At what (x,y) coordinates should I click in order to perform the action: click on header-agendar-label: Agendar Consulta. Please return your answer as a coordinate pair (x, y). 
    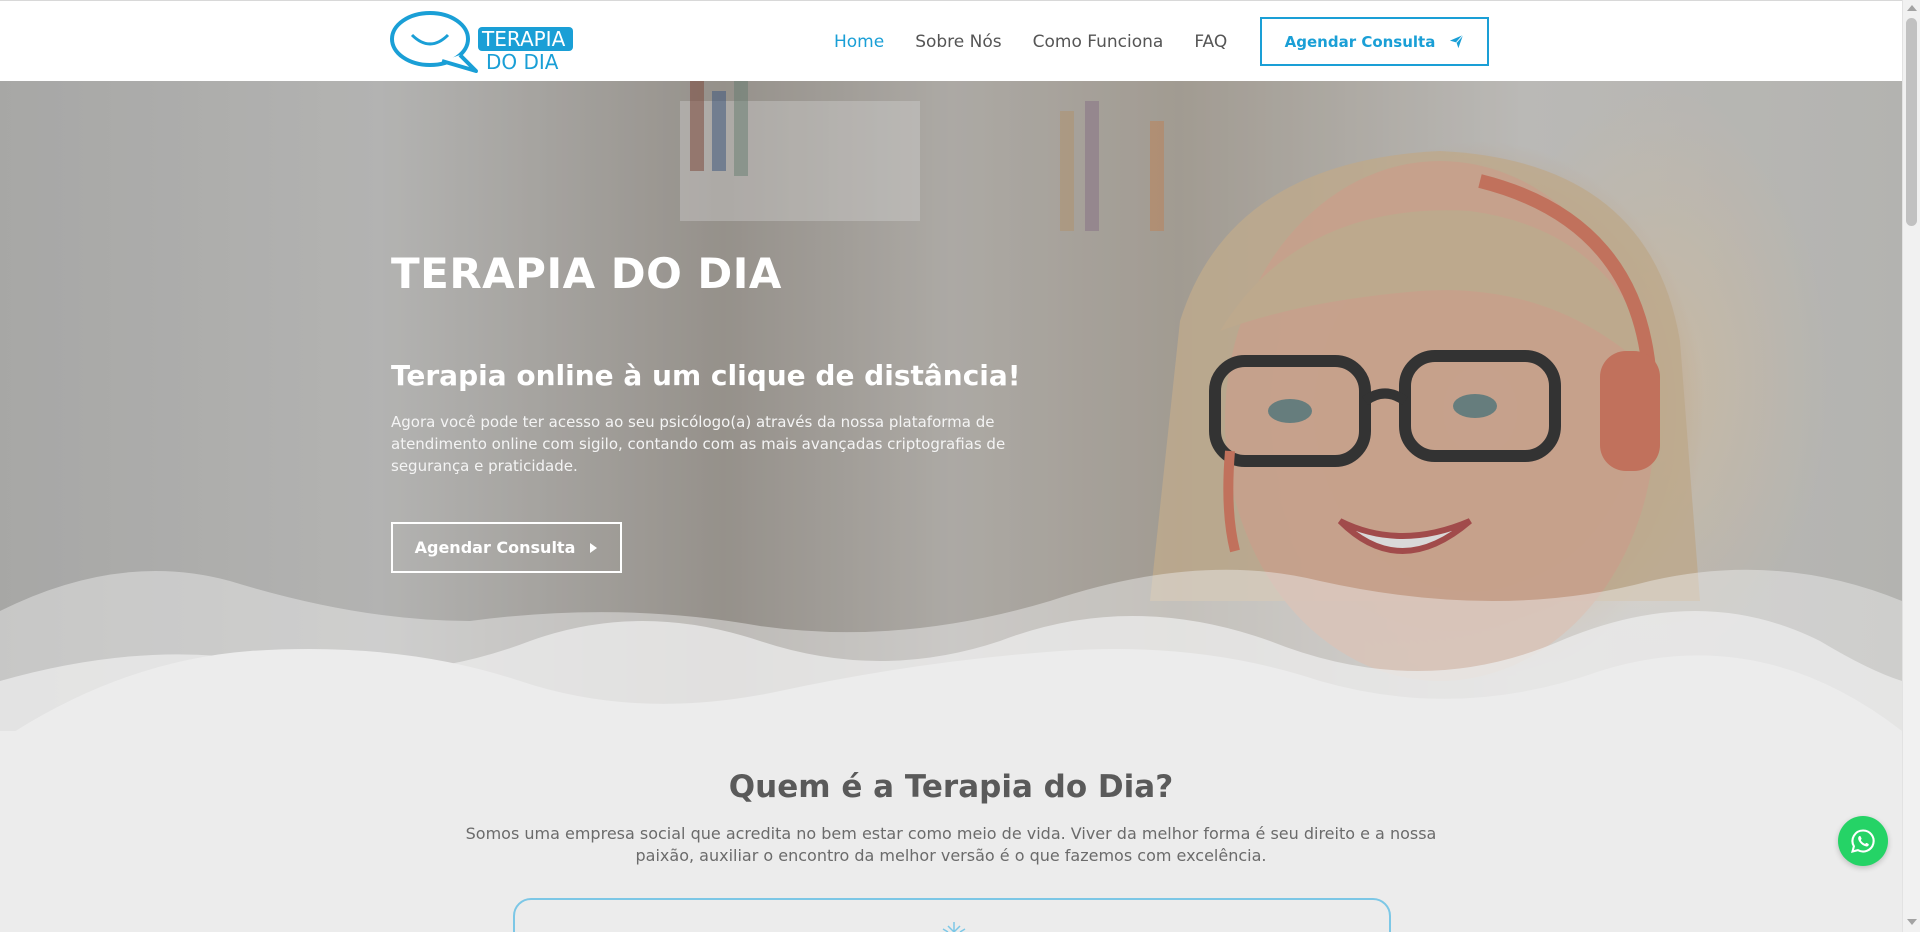
    Looking at the image, I should click on (1360, 41).